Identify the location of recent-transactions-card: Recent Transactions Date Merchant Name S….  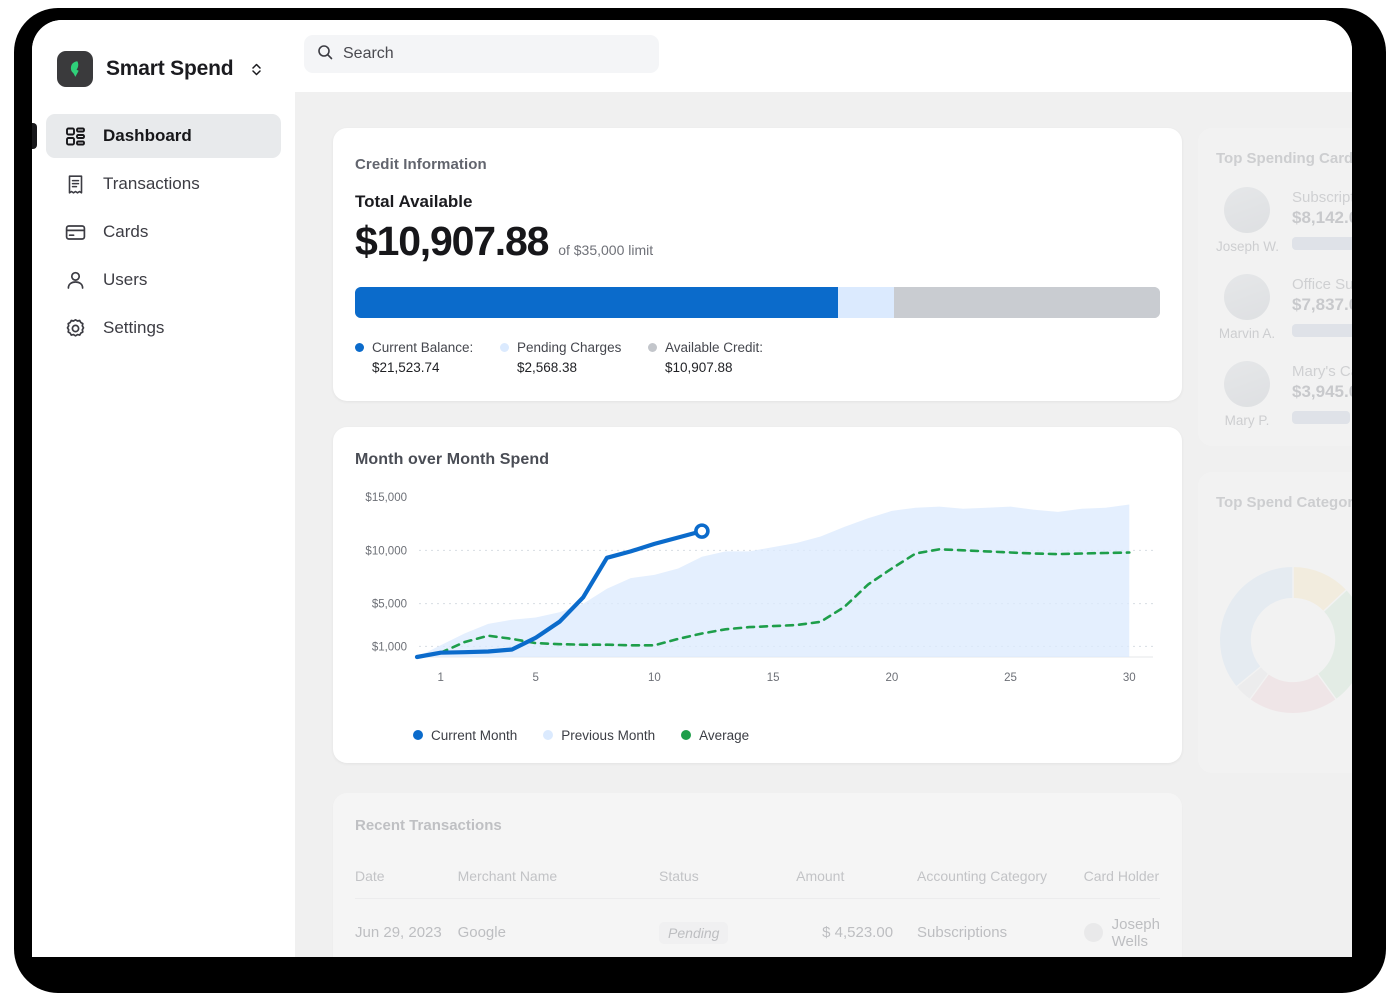
(757, 874).